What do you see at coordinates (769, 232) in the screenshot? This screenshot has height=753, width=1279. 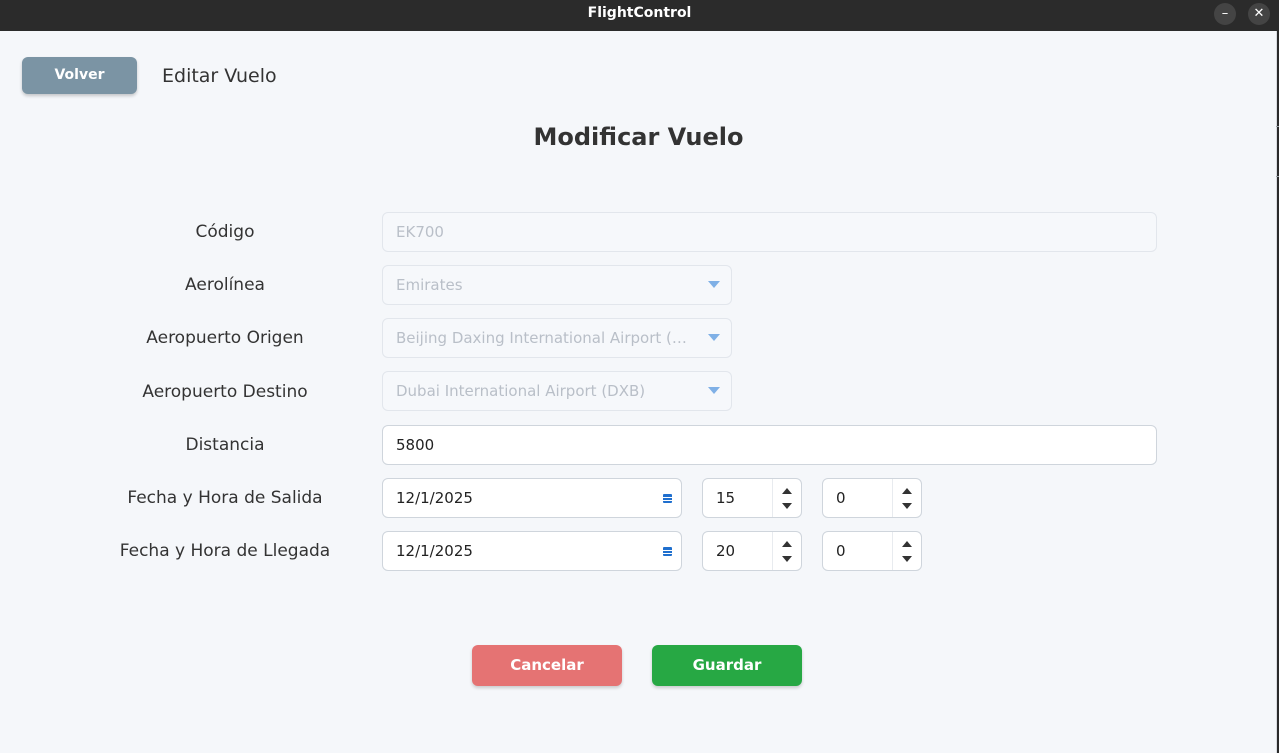 I see `code-field: EK700` at bounding box center [769, 232].